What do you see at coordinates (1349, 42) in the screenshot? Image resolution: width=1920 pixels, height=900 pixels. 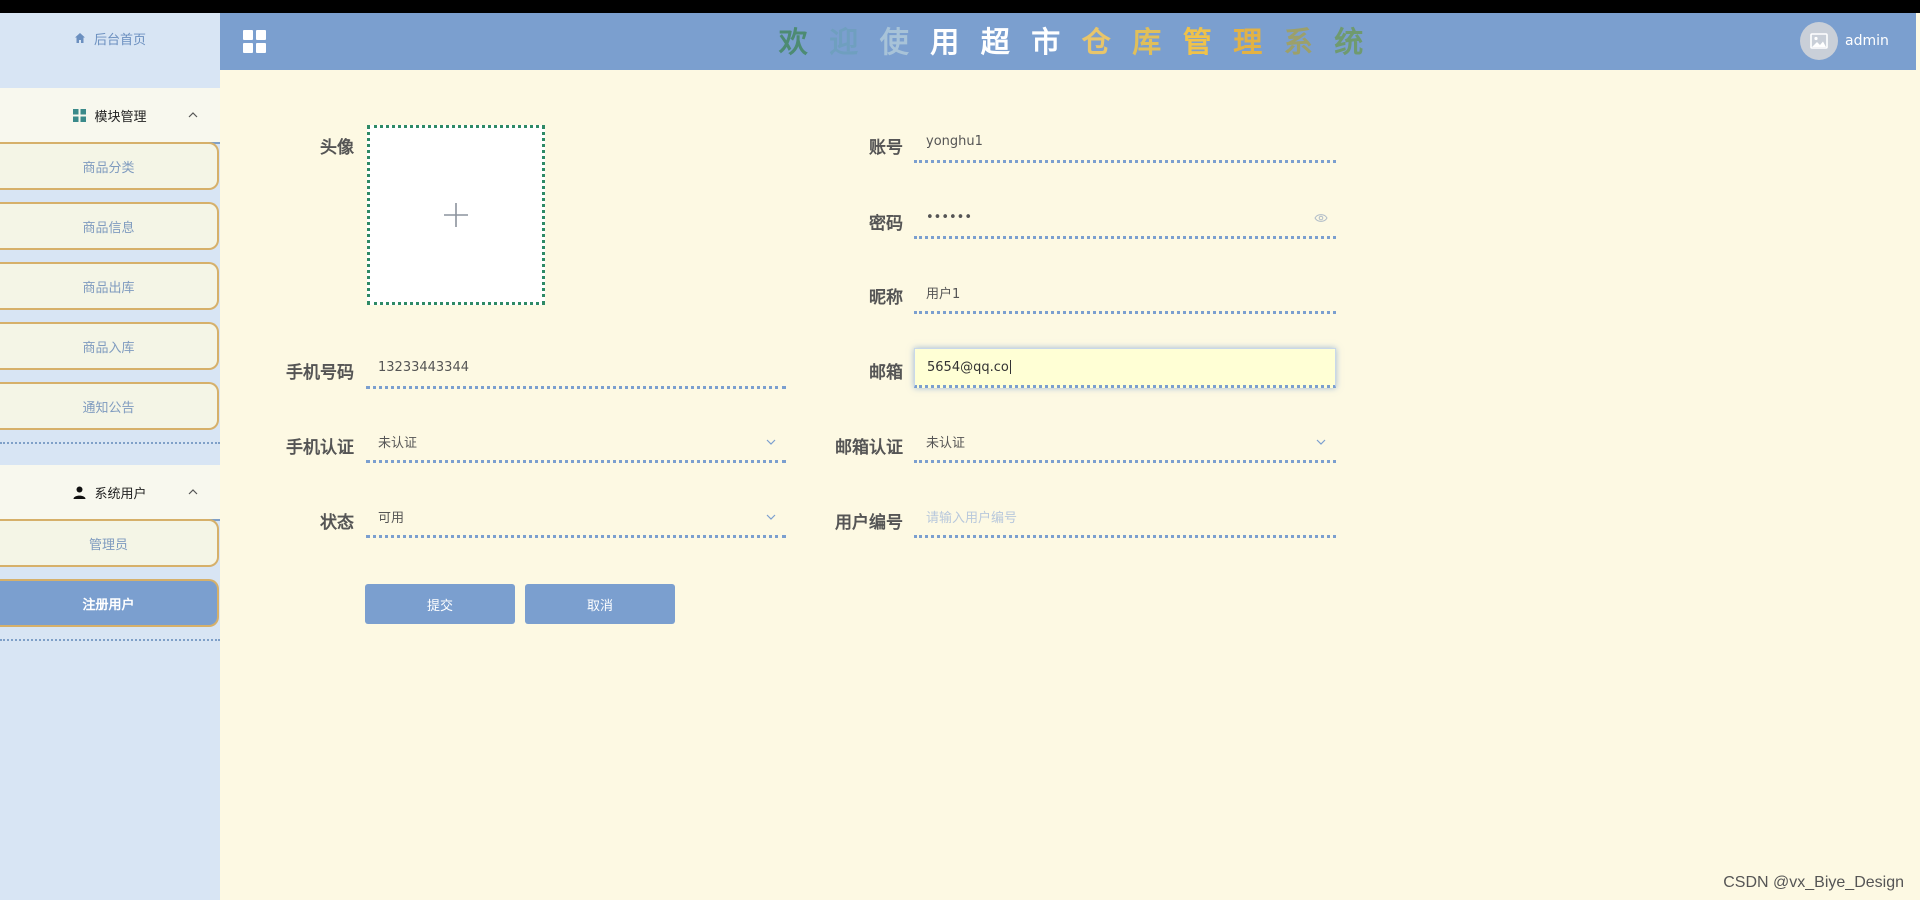 I see `title-char: 统` at bounding box center [1349, 42].